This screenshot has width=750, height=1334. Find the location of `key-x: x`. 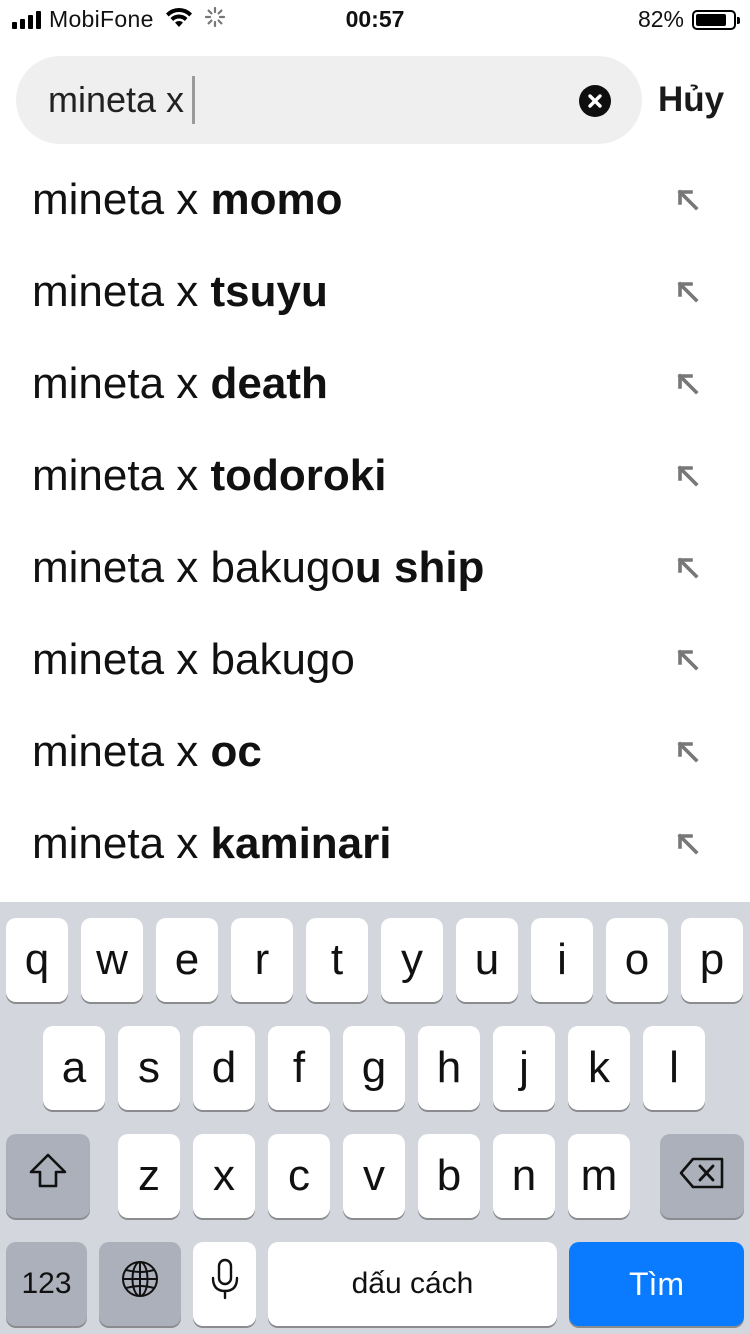

key-x: x is located at coordinates (224, 1176).